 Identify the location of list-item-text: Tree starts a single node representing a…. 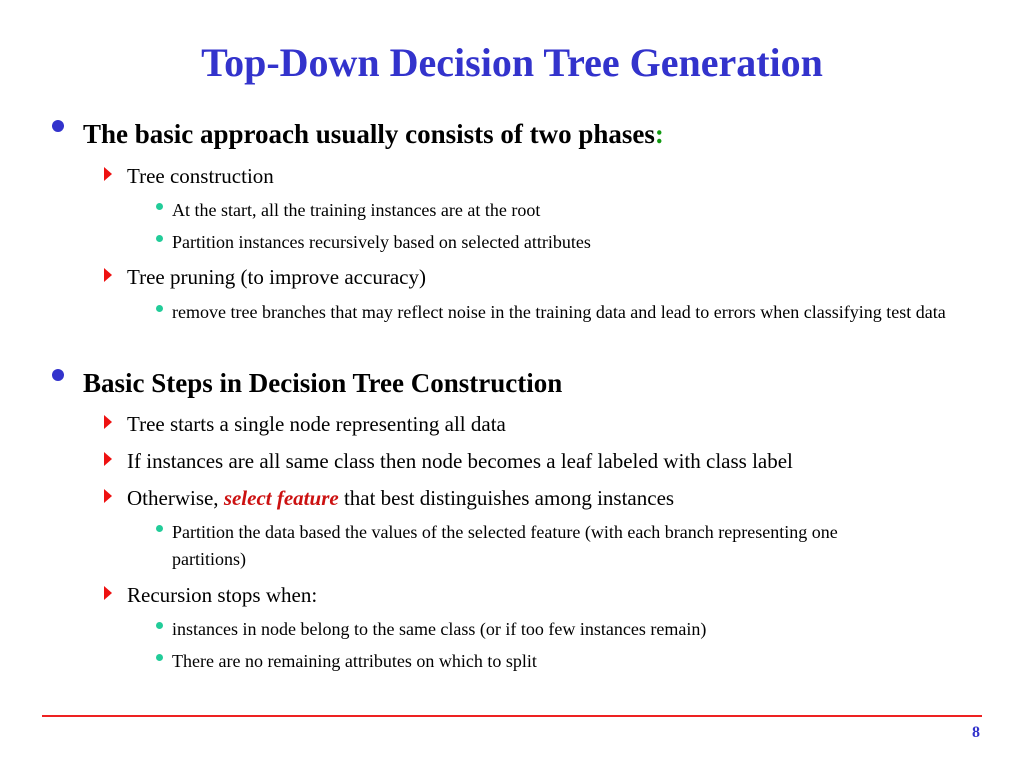
(316, 424).